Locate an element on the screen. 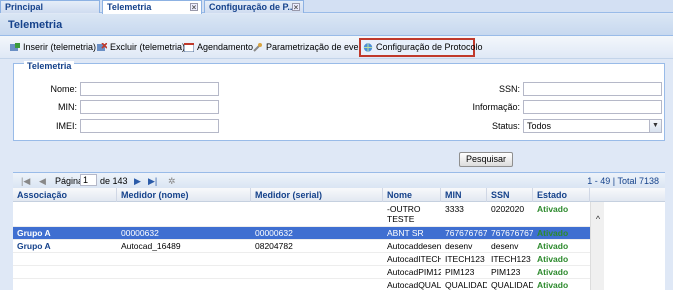 The image size is (673, 290). grid-scrollbar: ^ is located at coordinates (597, 246).